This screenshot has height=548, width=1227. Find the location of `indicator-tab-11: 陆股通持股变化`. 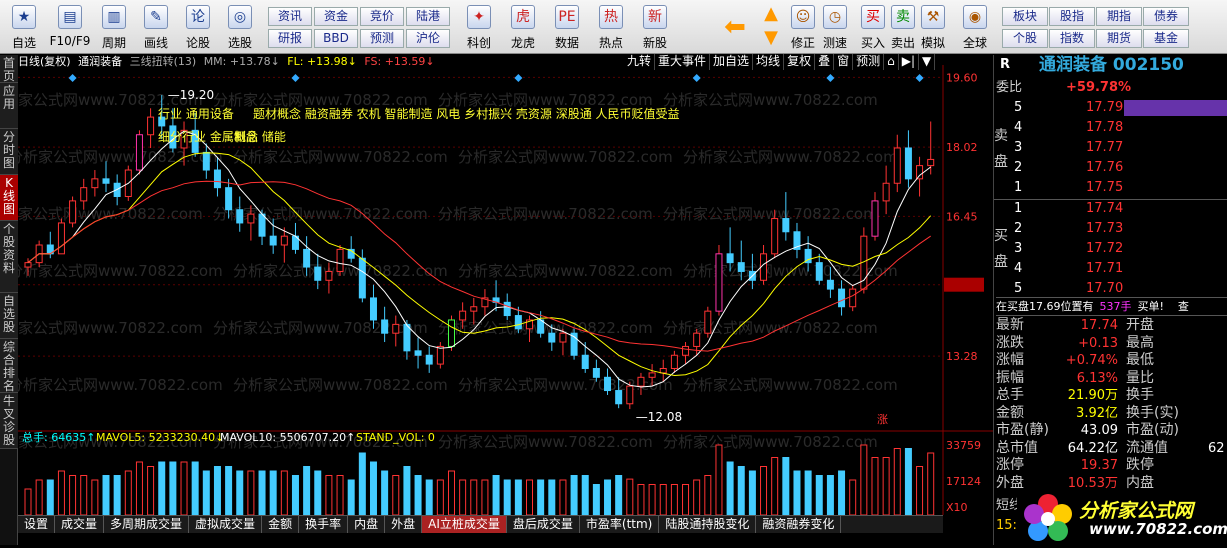

indicator-tab-11: 陆股通持股变化 is located at coordinates (708, 524).